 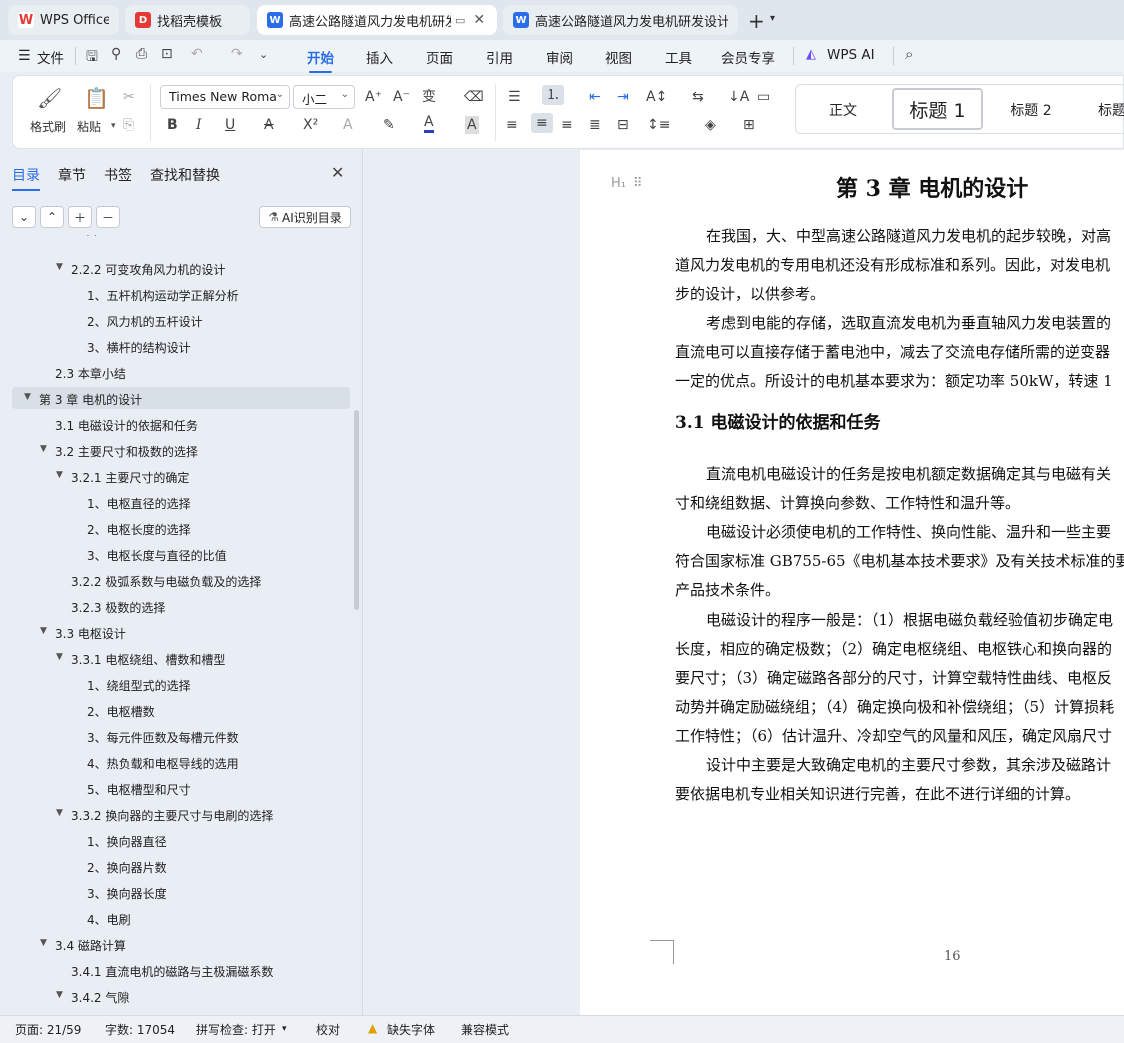 What do you see at coordinates (328, 1029) in the screenshot?
I see `proofread-button: 校对` at bounding box center [328, 1029].